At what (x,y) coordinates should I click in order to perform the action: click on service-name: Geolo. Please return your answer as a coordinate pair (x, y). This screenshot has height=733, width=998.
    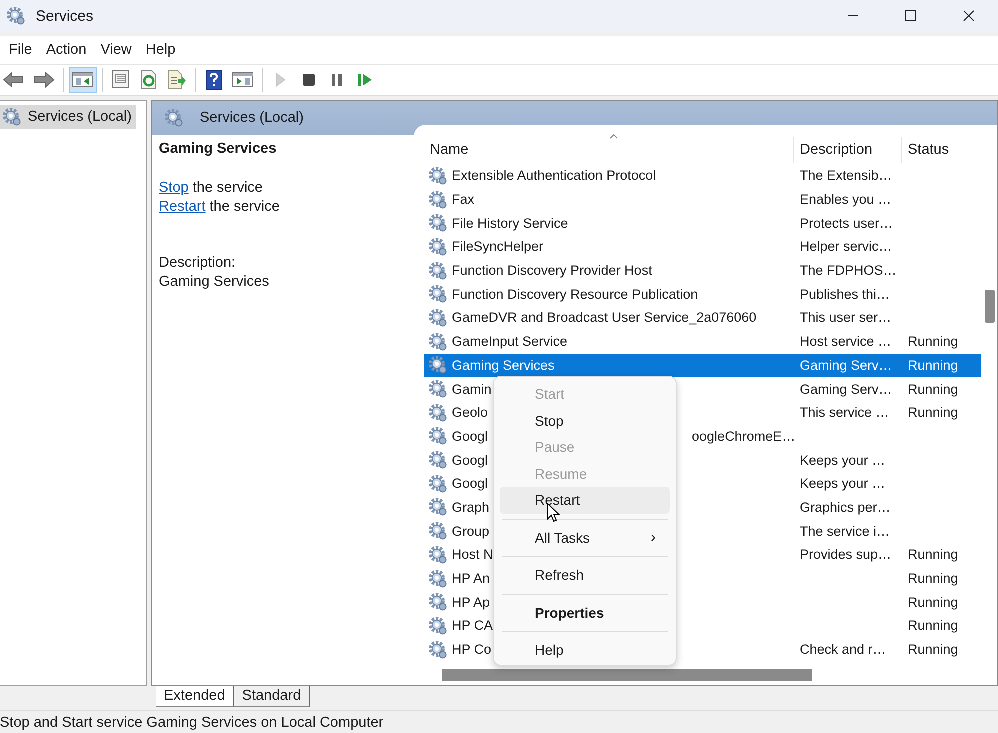
    Looking at the image, I should click on (470, 412).